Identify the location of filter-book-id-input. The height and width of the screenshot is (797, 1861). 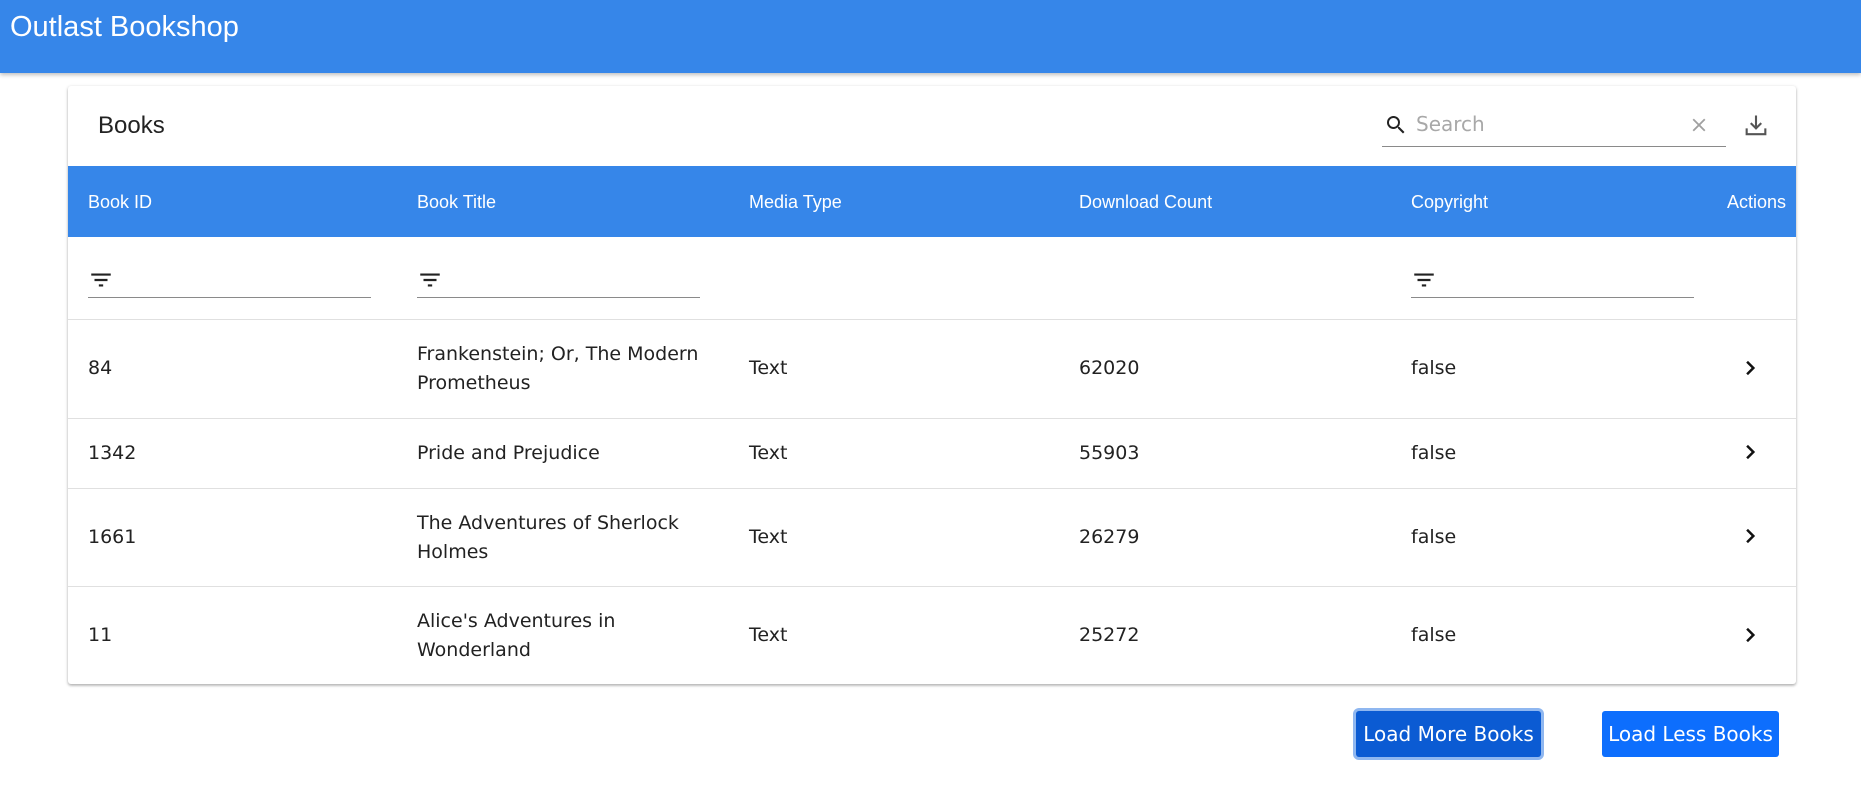
(224, 279).